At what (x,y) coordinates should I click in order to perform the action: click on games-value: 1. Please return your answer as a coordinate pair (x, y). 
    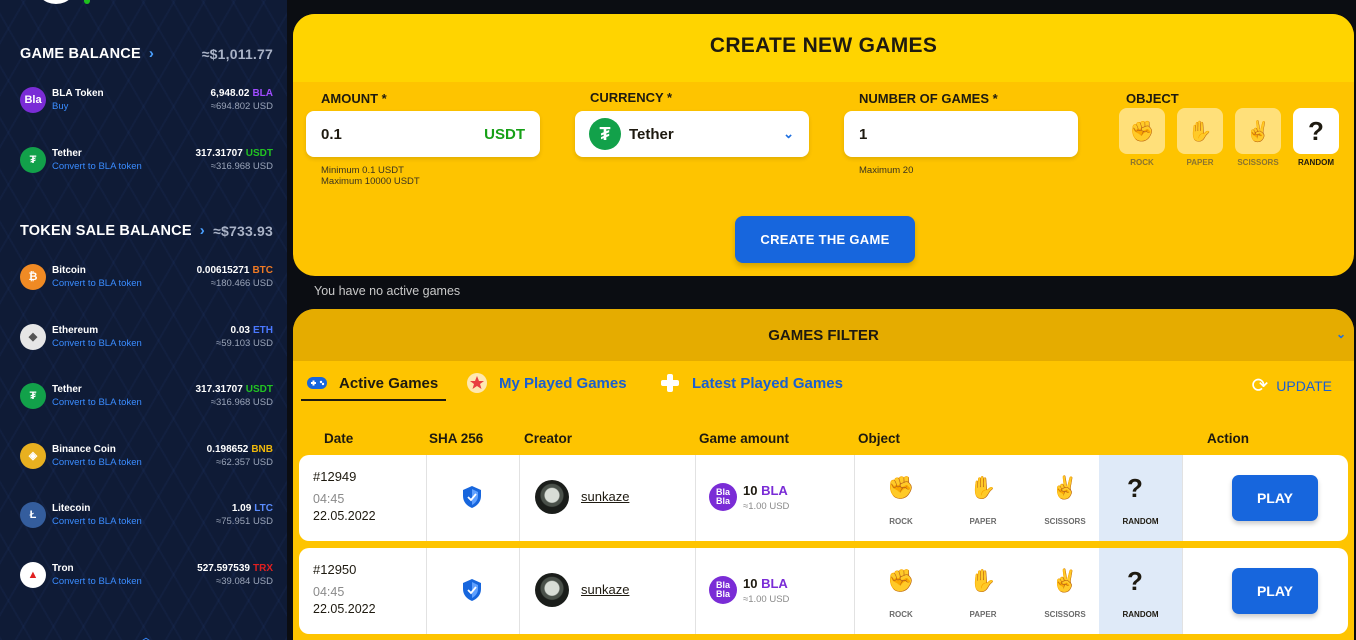
    Looking at the image, I should click on (863, 134).